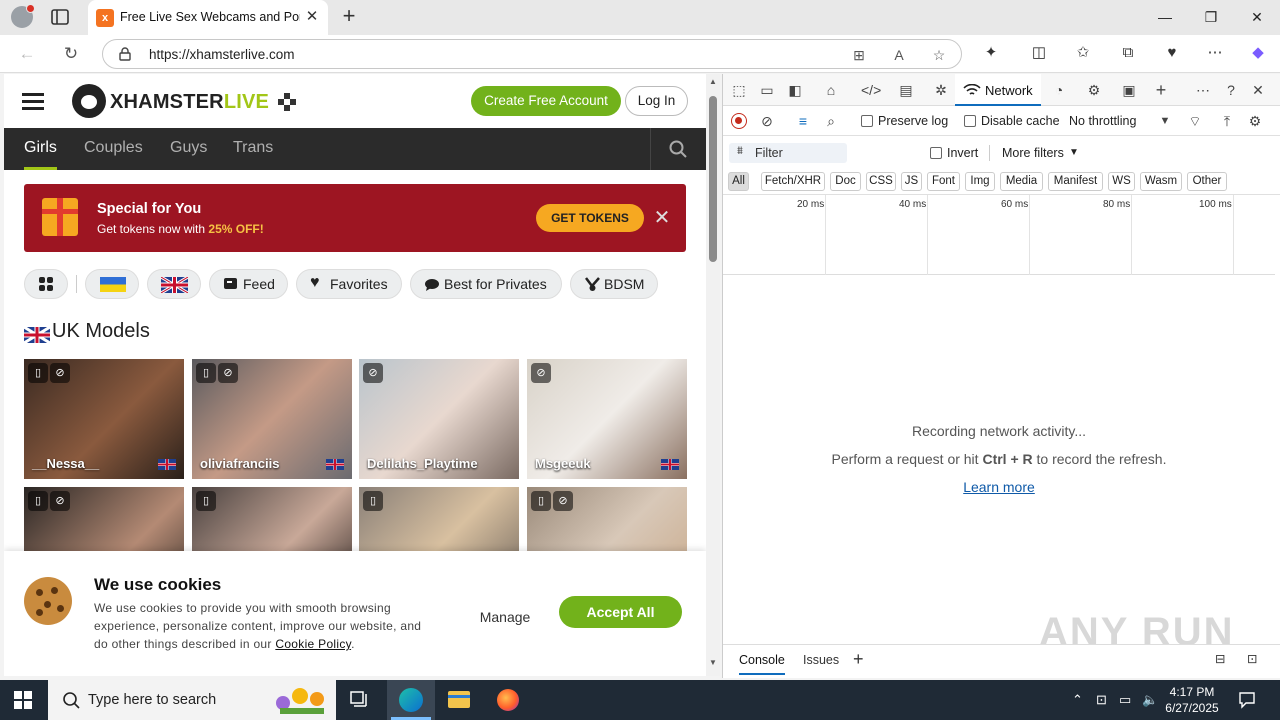 The image size is (1280, 720). What do you see at coordinates (1231, 90) in the screenshot?
I see `help-icon: ?` at bounding box center [1231, 90].